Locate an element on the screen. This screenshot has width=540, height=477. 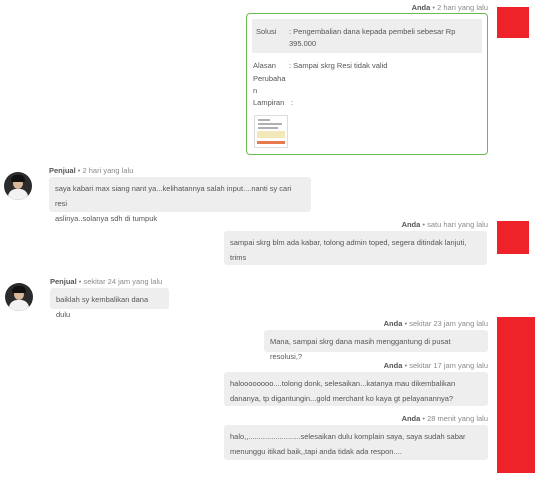
message-bubble: baiklah sy kembalikan dana dulu is located at coordinates (109, 303).